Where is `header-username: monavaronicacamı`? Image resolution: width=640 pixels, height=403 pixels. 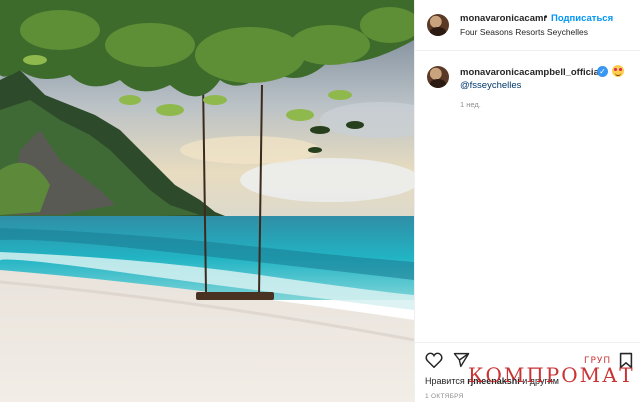
header-username: monavaronicacamı is located at coordinates (503, 18).